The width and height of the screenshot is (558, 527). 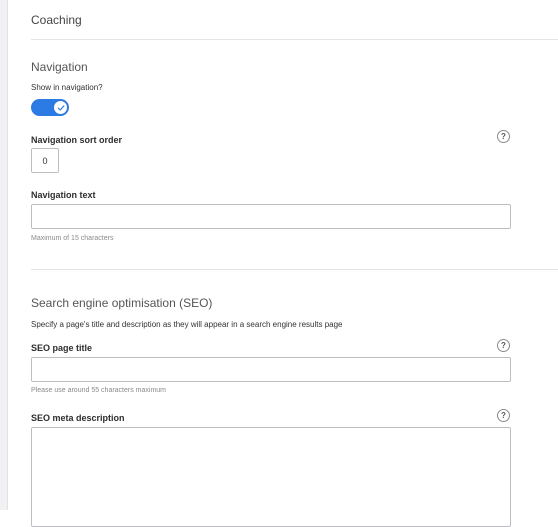 I want to click on seo-page-title-input, so click(x=271, y=369).